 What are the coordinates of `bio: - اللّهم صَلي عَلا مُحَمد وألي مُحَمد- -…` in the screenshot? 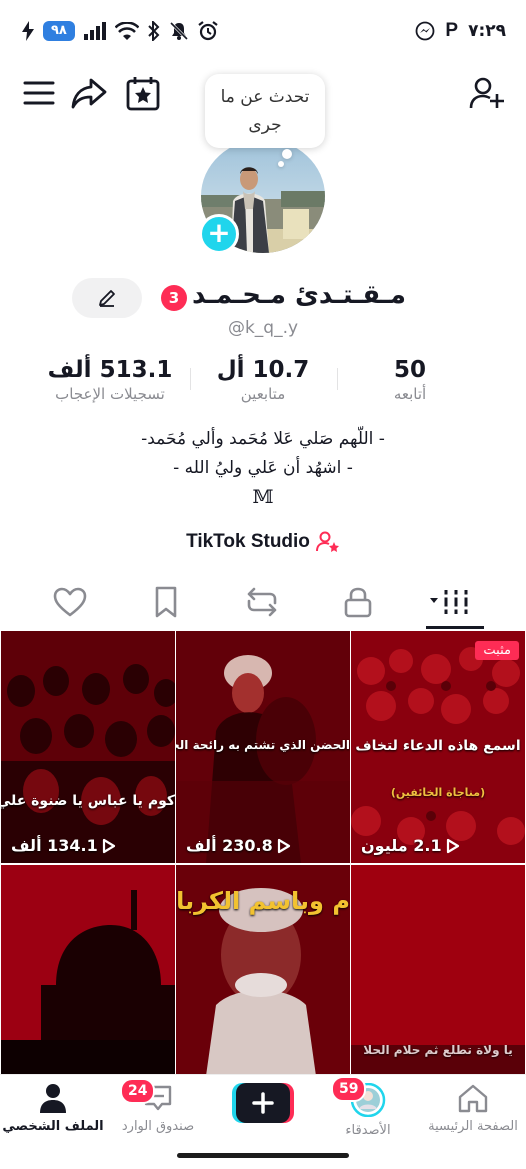 It's located at (263, 468).